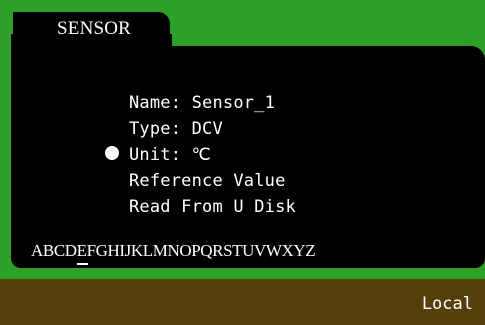 The height and width of the screenshot is (325, 485). I want to click on menu-item-read-from-u-disk: Read From U Disk, so click(212, 207).